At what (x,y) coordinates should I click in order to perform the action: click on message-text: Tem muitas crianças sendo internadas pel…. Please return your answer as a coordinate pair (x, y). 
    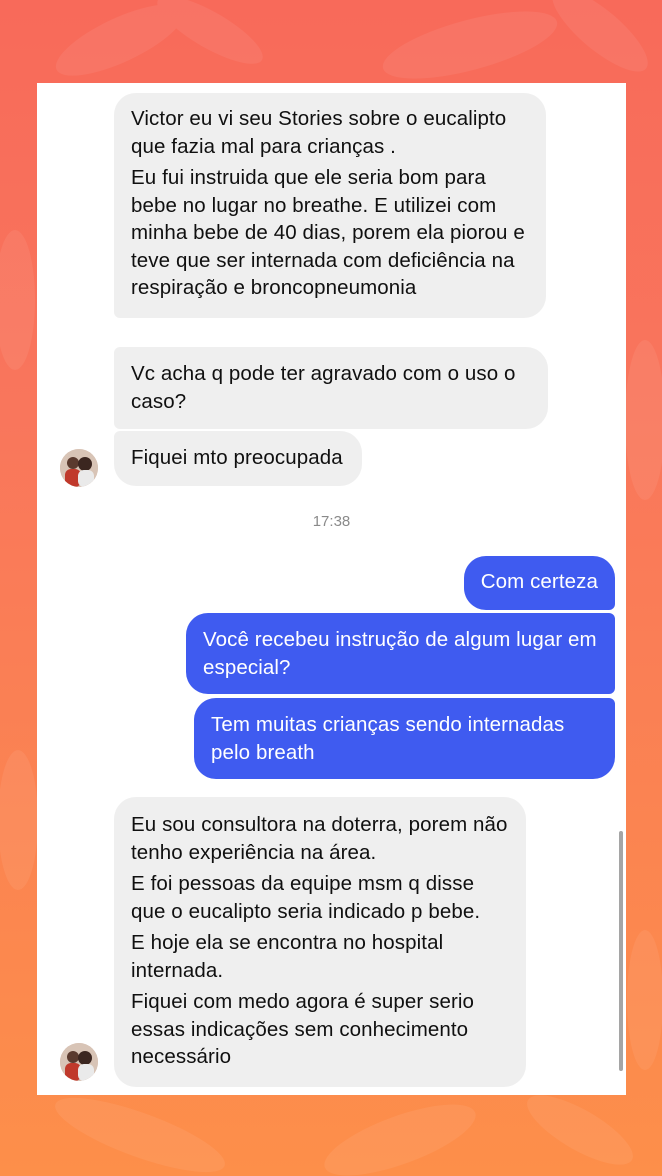
    Looking at the image, I should click on (388, 738).